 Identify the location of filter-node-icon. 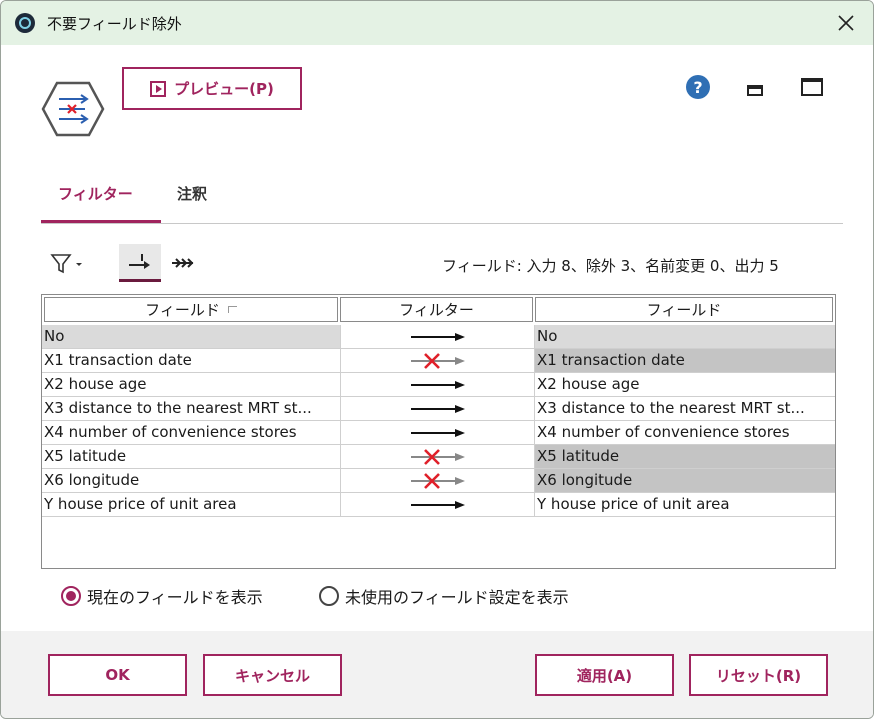
(73, 109).